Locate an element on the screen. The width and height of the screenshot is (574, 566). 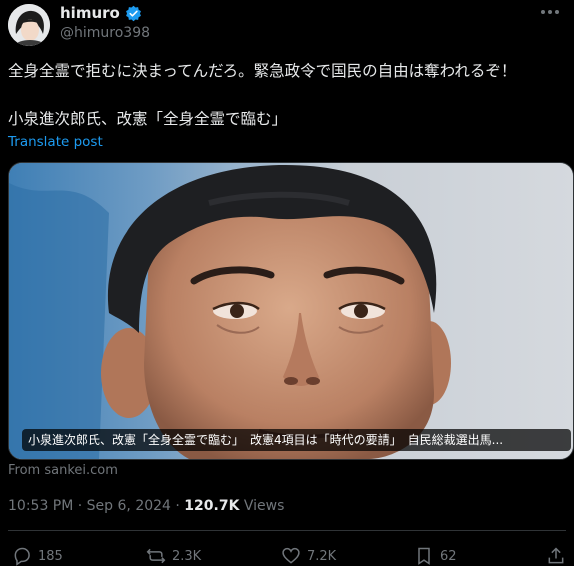
bookmark-icon is located at coordinates (424, 556).